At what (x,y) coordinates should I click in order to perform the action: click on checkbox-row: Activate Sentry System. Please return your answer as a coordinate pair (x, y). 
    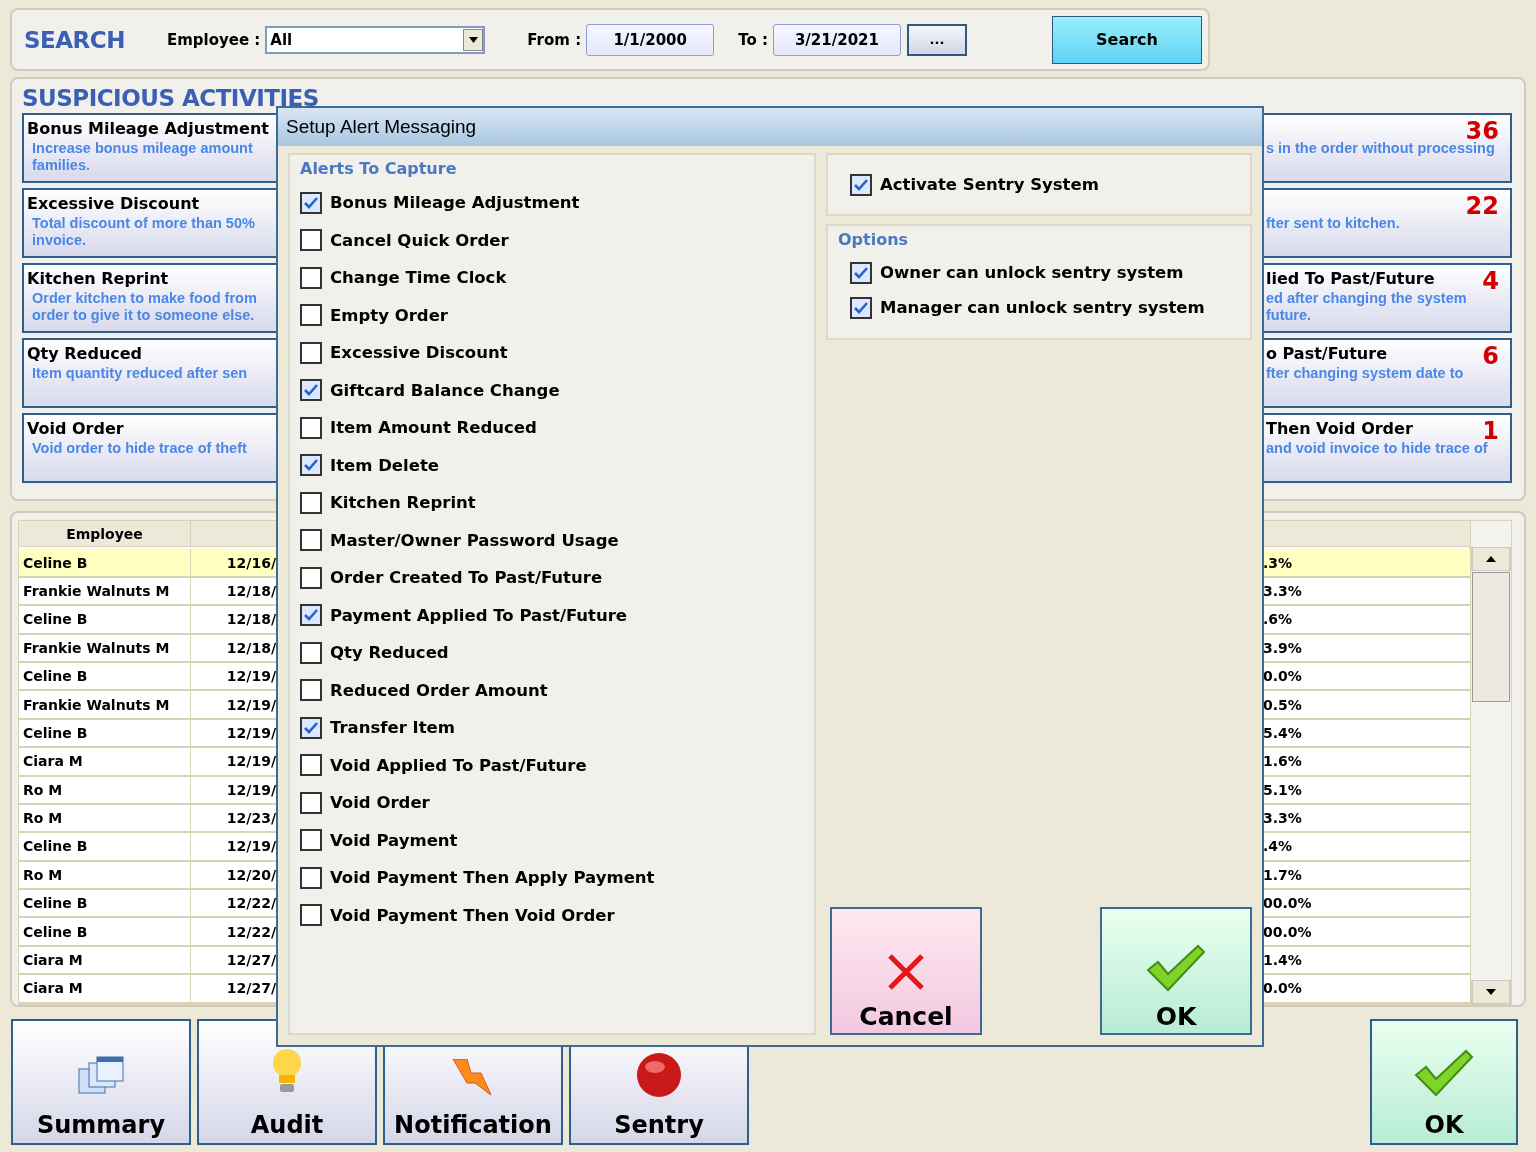
    Looking at the image, I should click on (974, 184).